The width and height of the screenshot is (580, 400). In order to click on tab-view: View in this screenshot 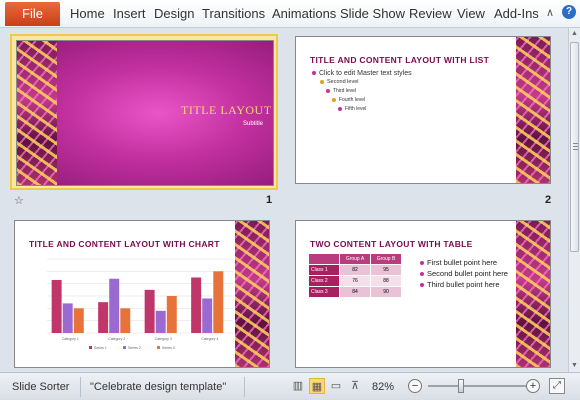, I will do `click(471, 13)`.